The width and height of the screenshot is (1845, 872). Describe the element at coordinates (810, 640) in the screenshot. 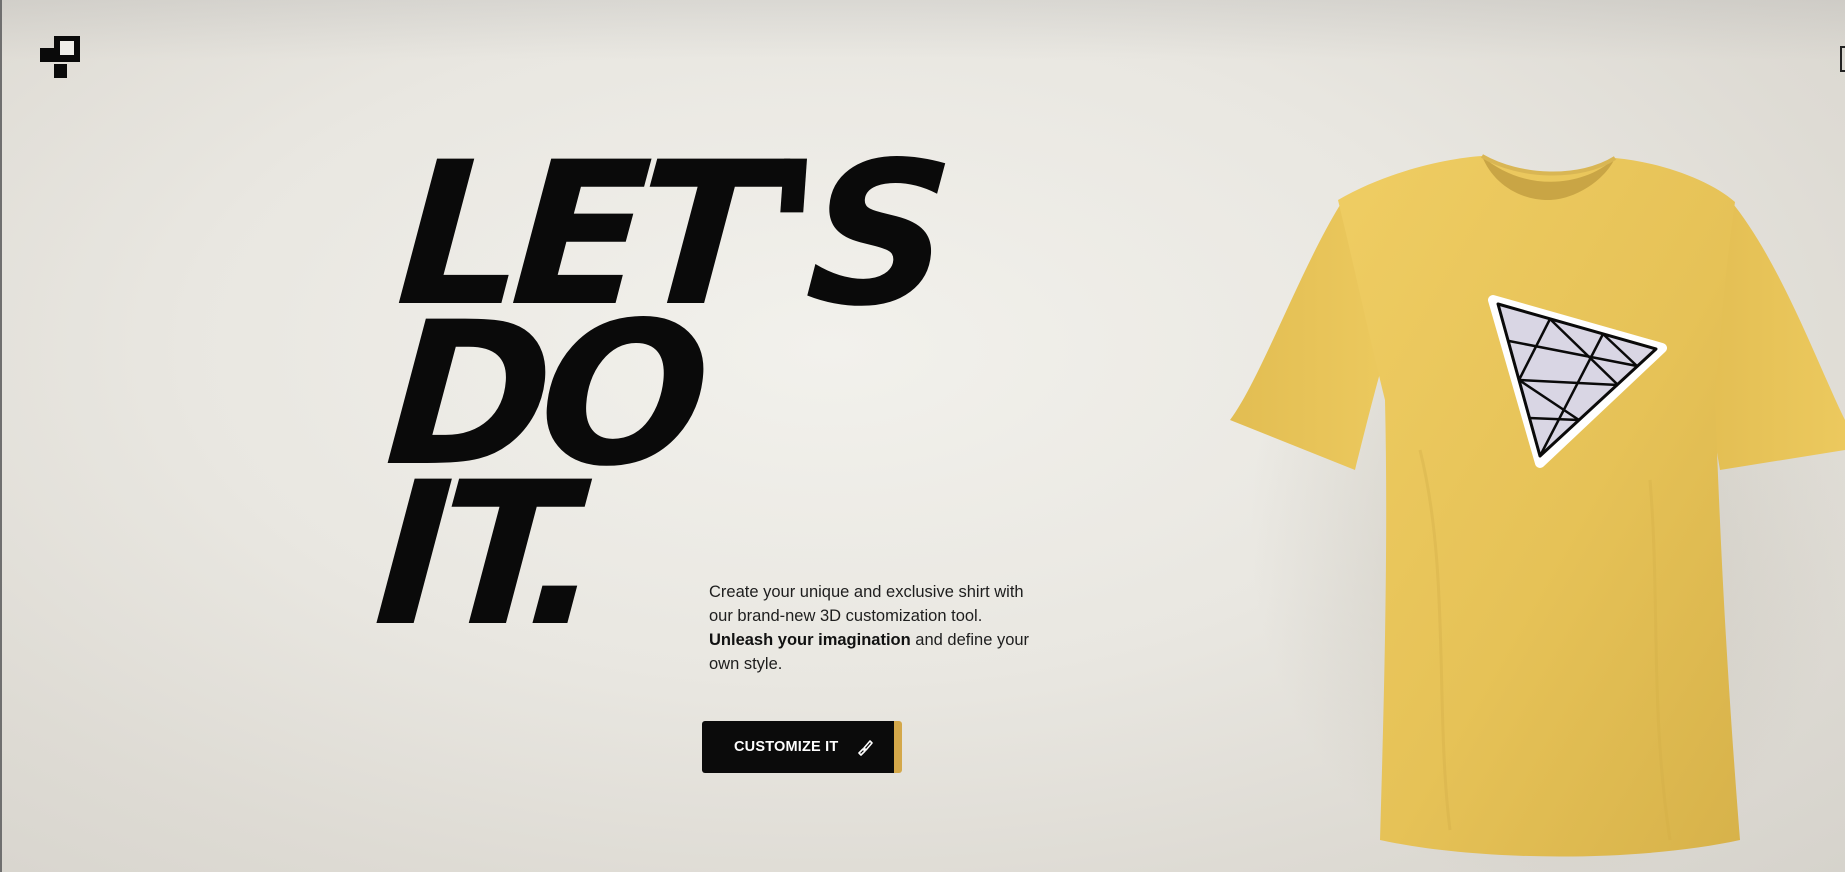

I see `description-bold: Unleash your imagination` at that location.